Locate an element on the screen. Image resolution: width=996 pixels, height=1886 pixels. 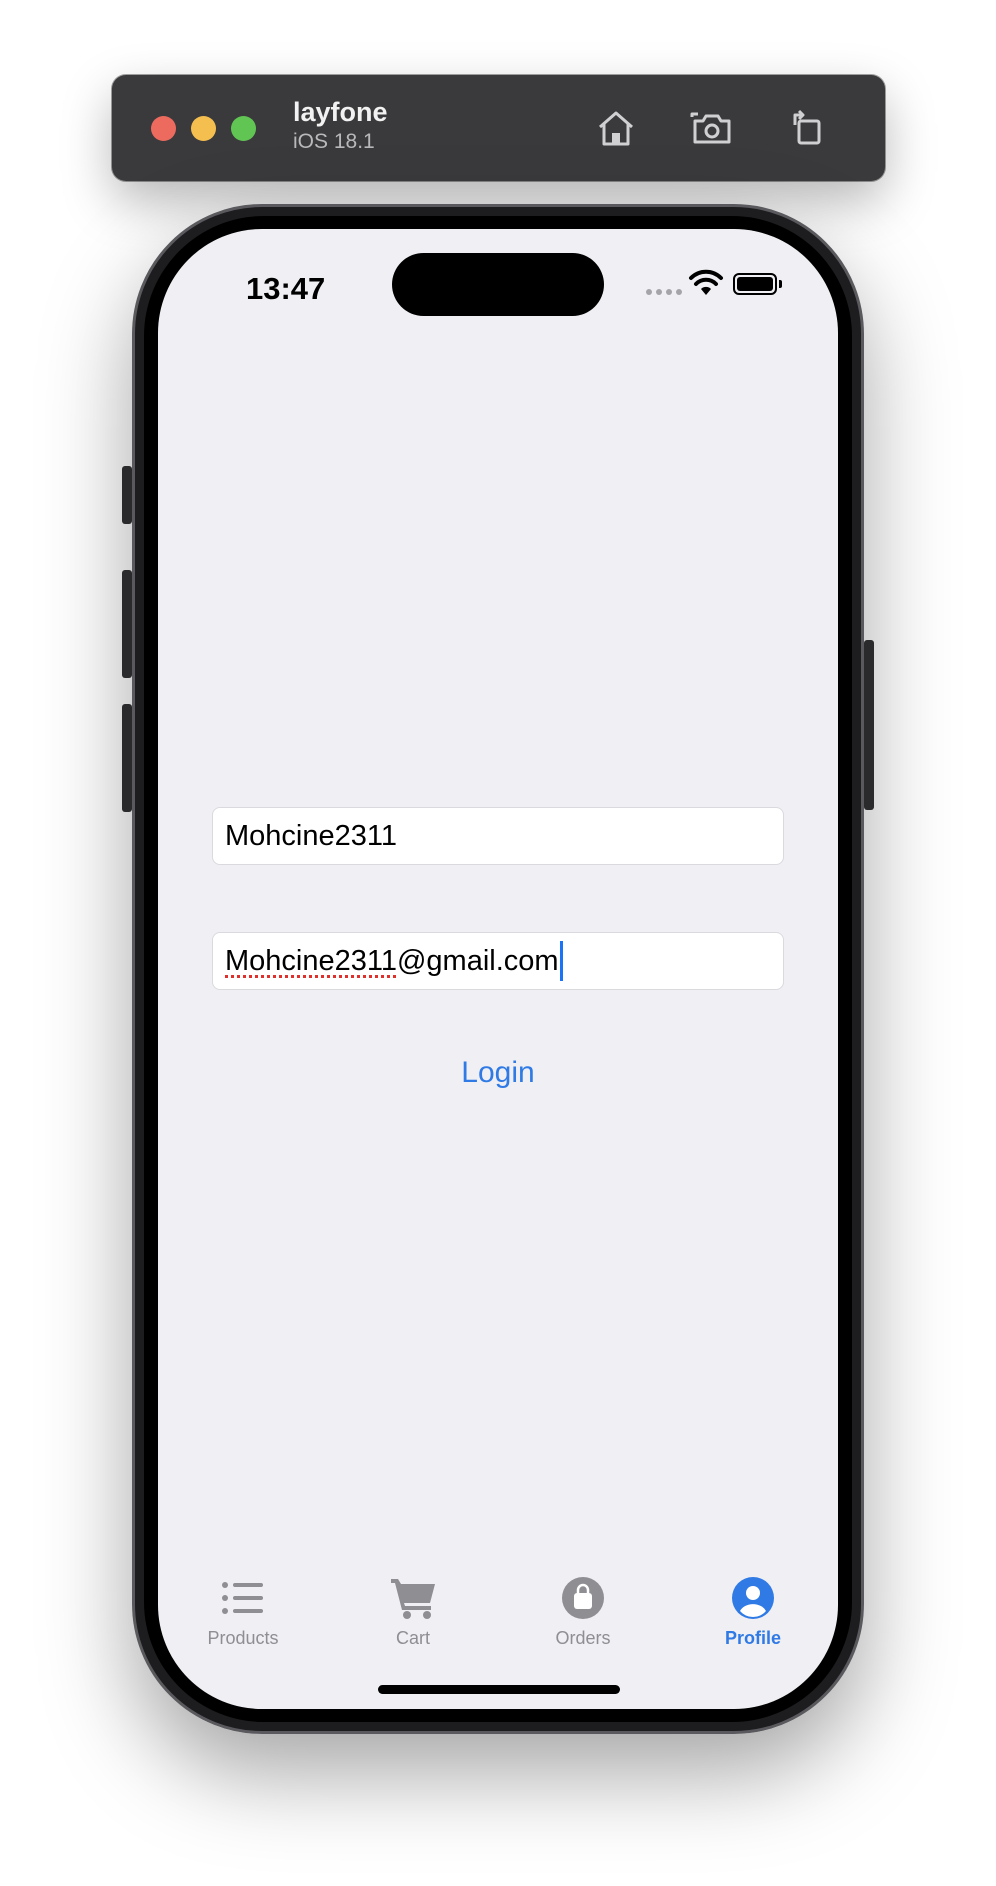
tab-products: Products is located at coordinates (243, 1611).